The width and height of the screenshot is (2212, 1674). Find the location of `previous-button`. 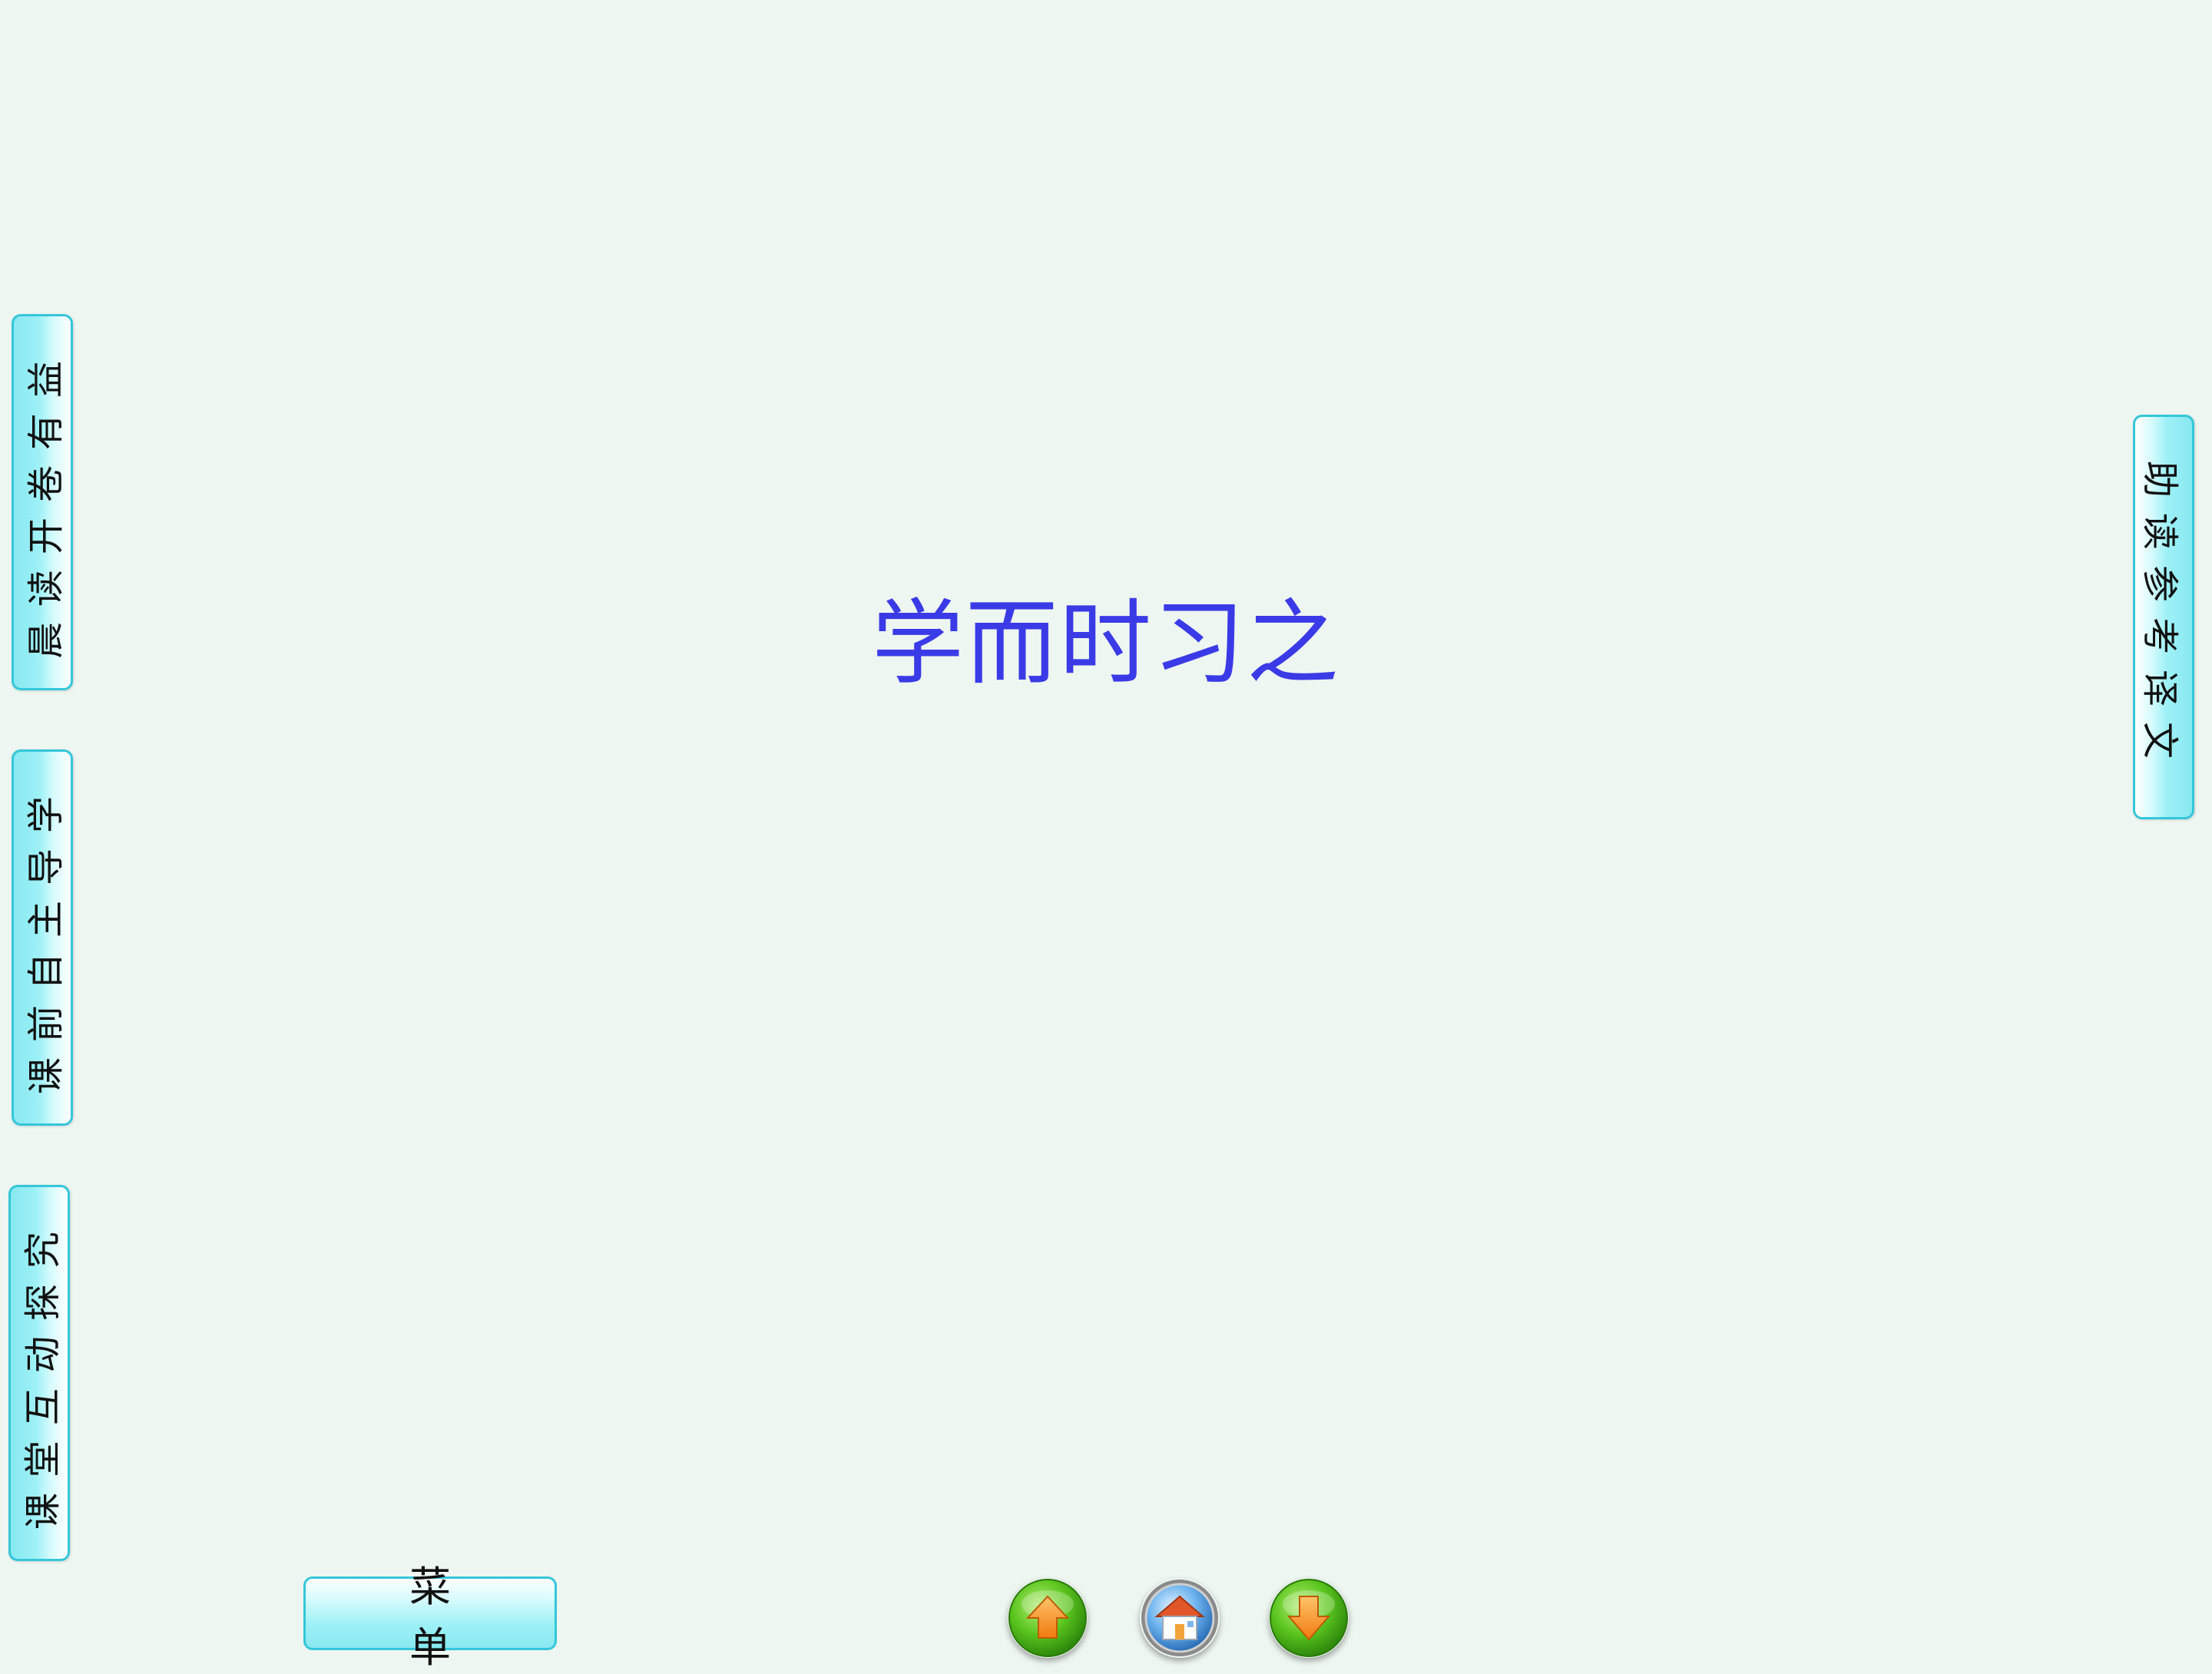

previous-button is located at coordinates (1048, 1618).